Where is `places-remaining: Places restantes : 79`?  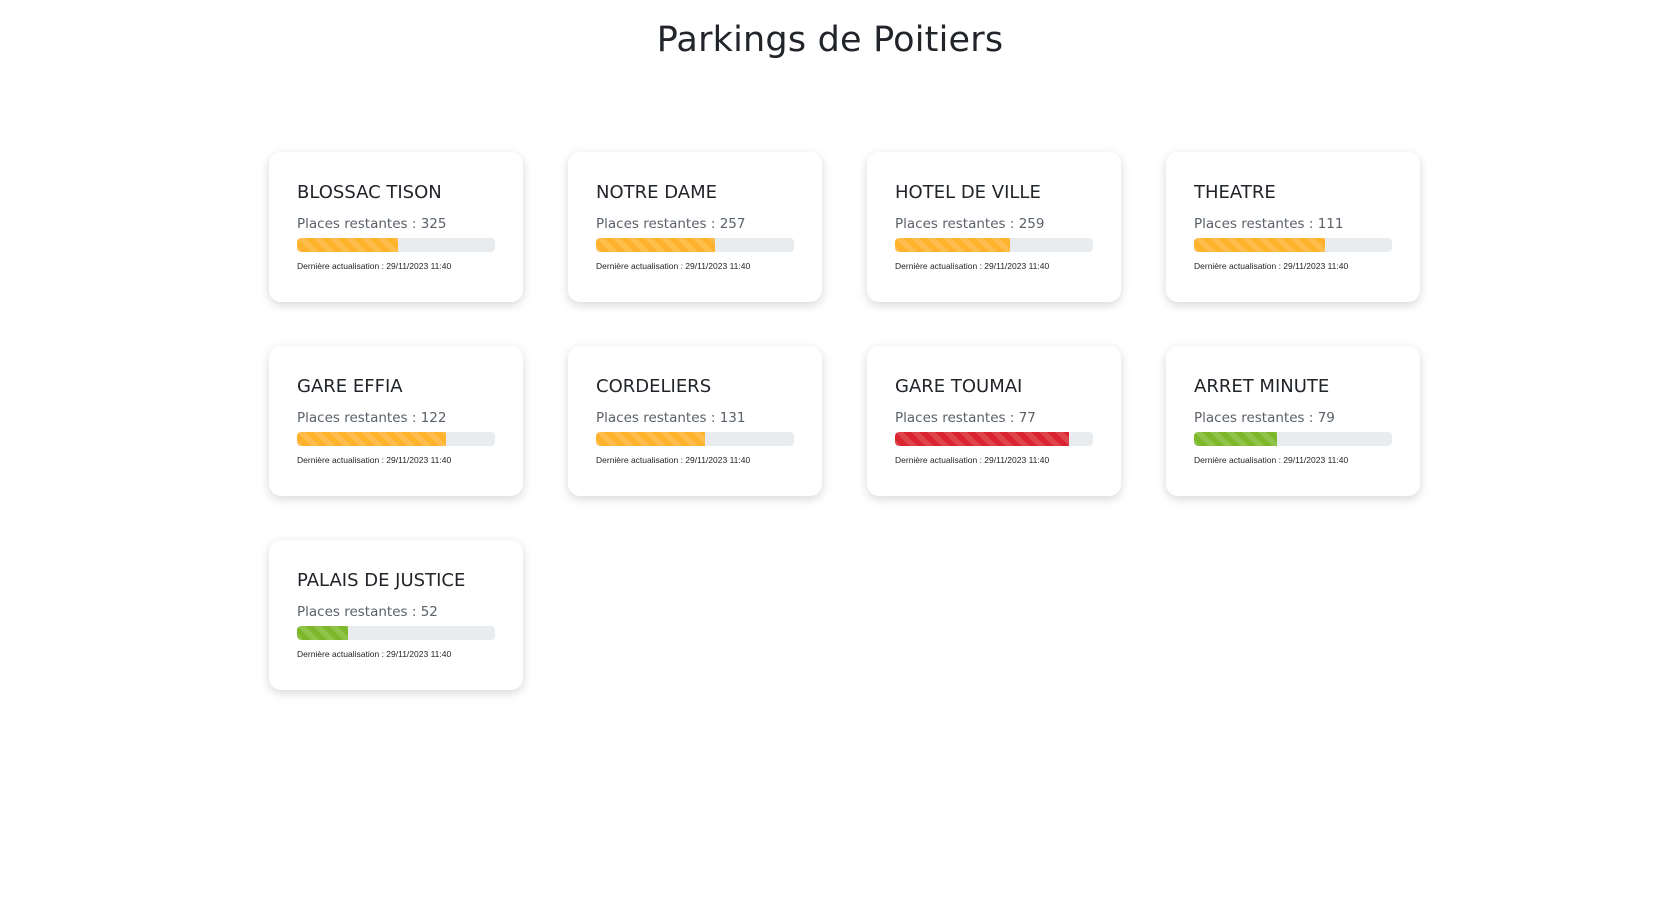
places-remaining: Places restantes : 79 is located at coordinates (1264, 418).